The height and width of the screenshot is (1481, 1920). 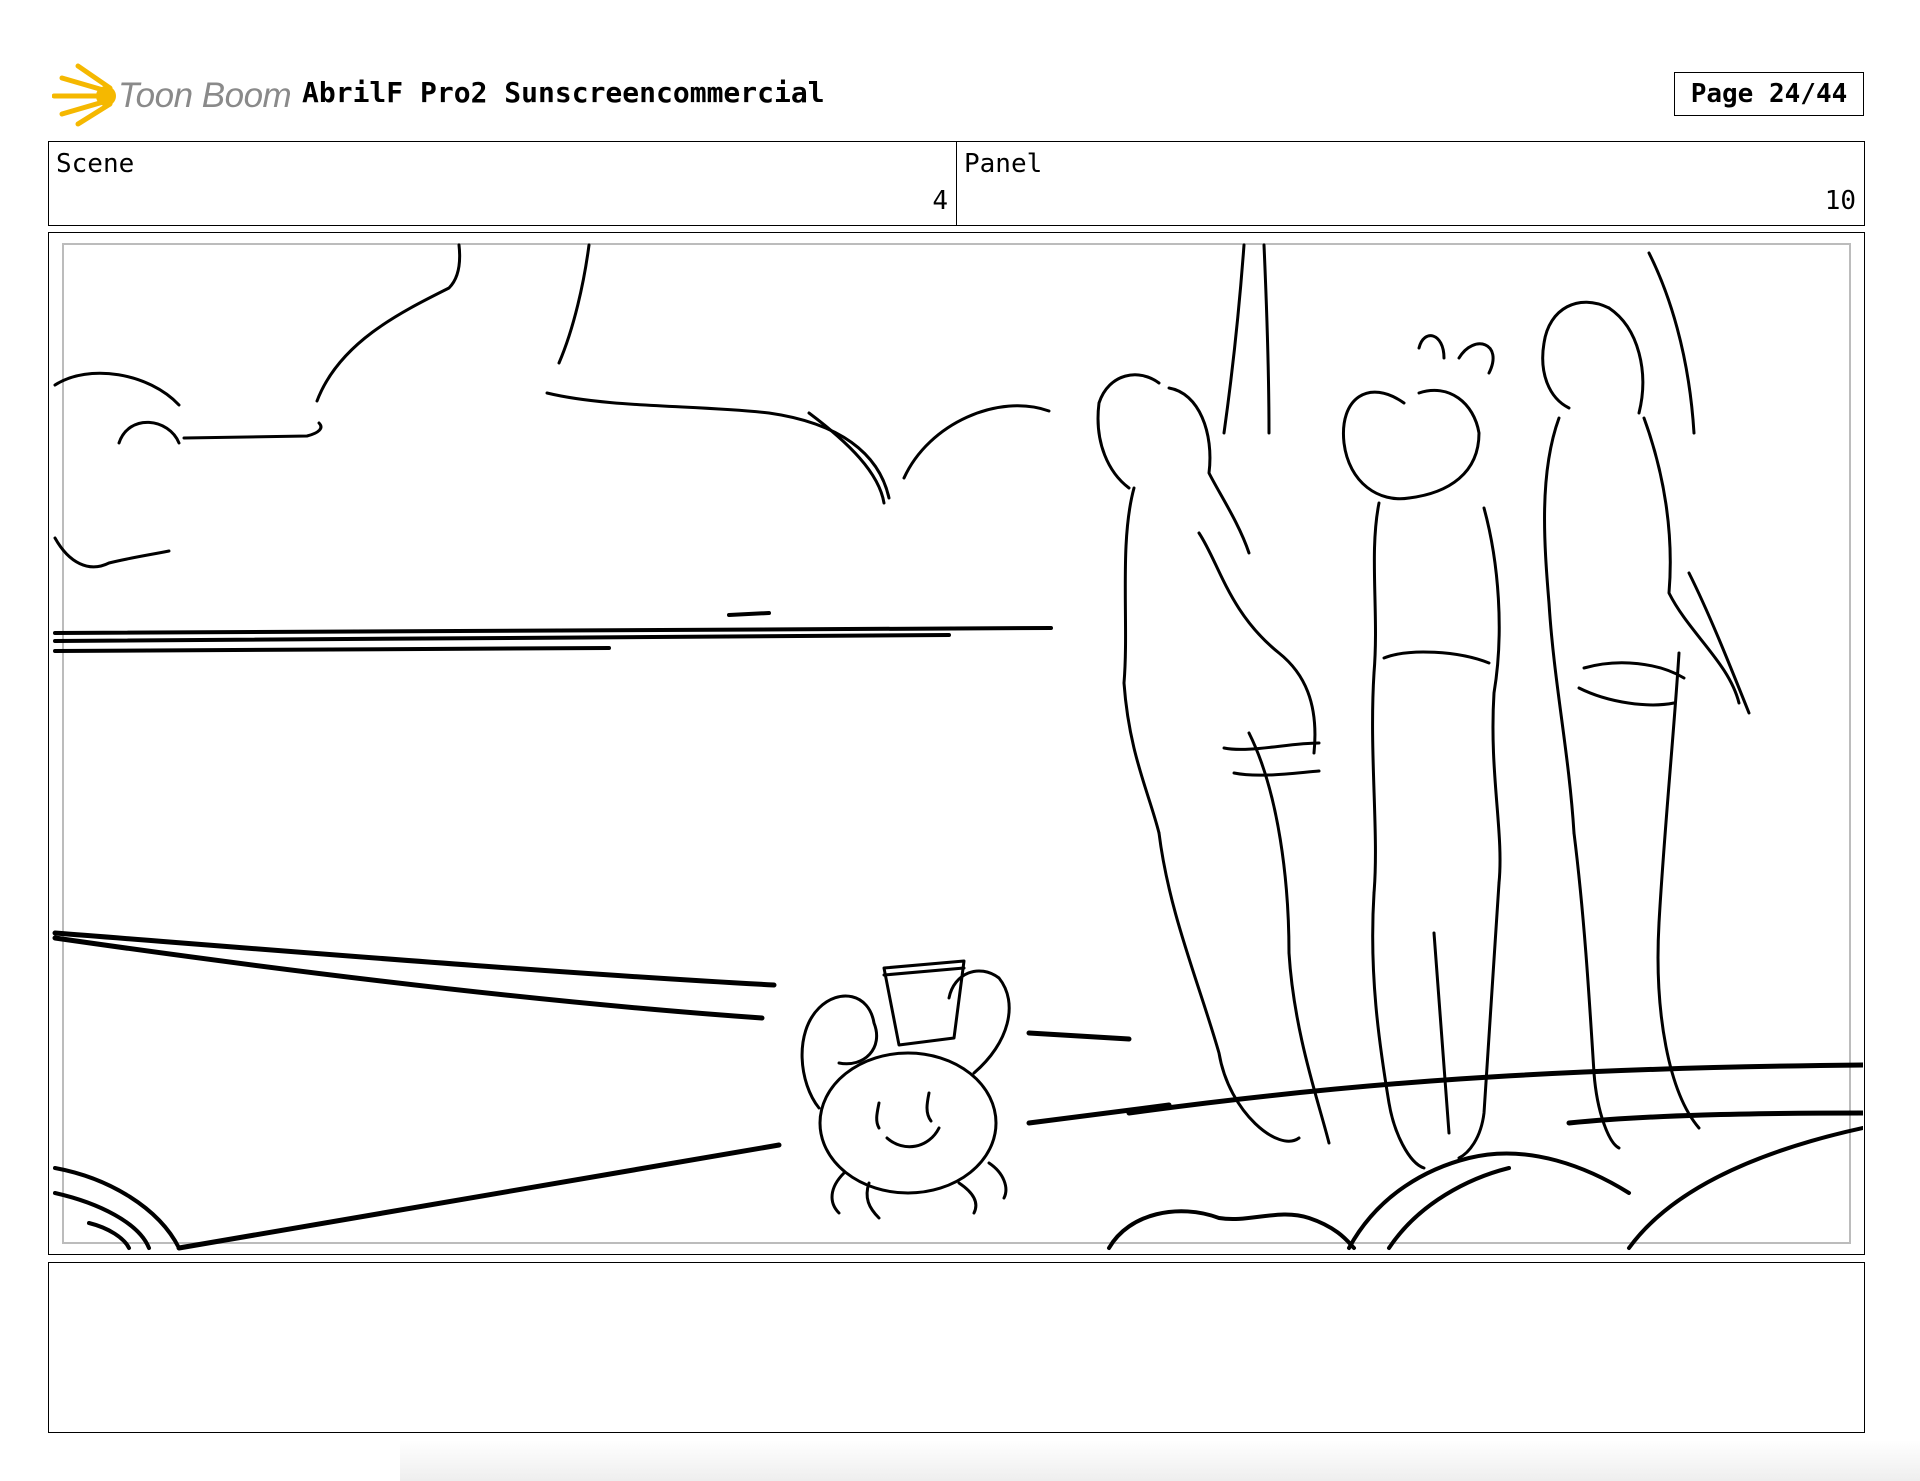 I want to click on panel-cell: Panel 10, so click(x=1410, y=183).